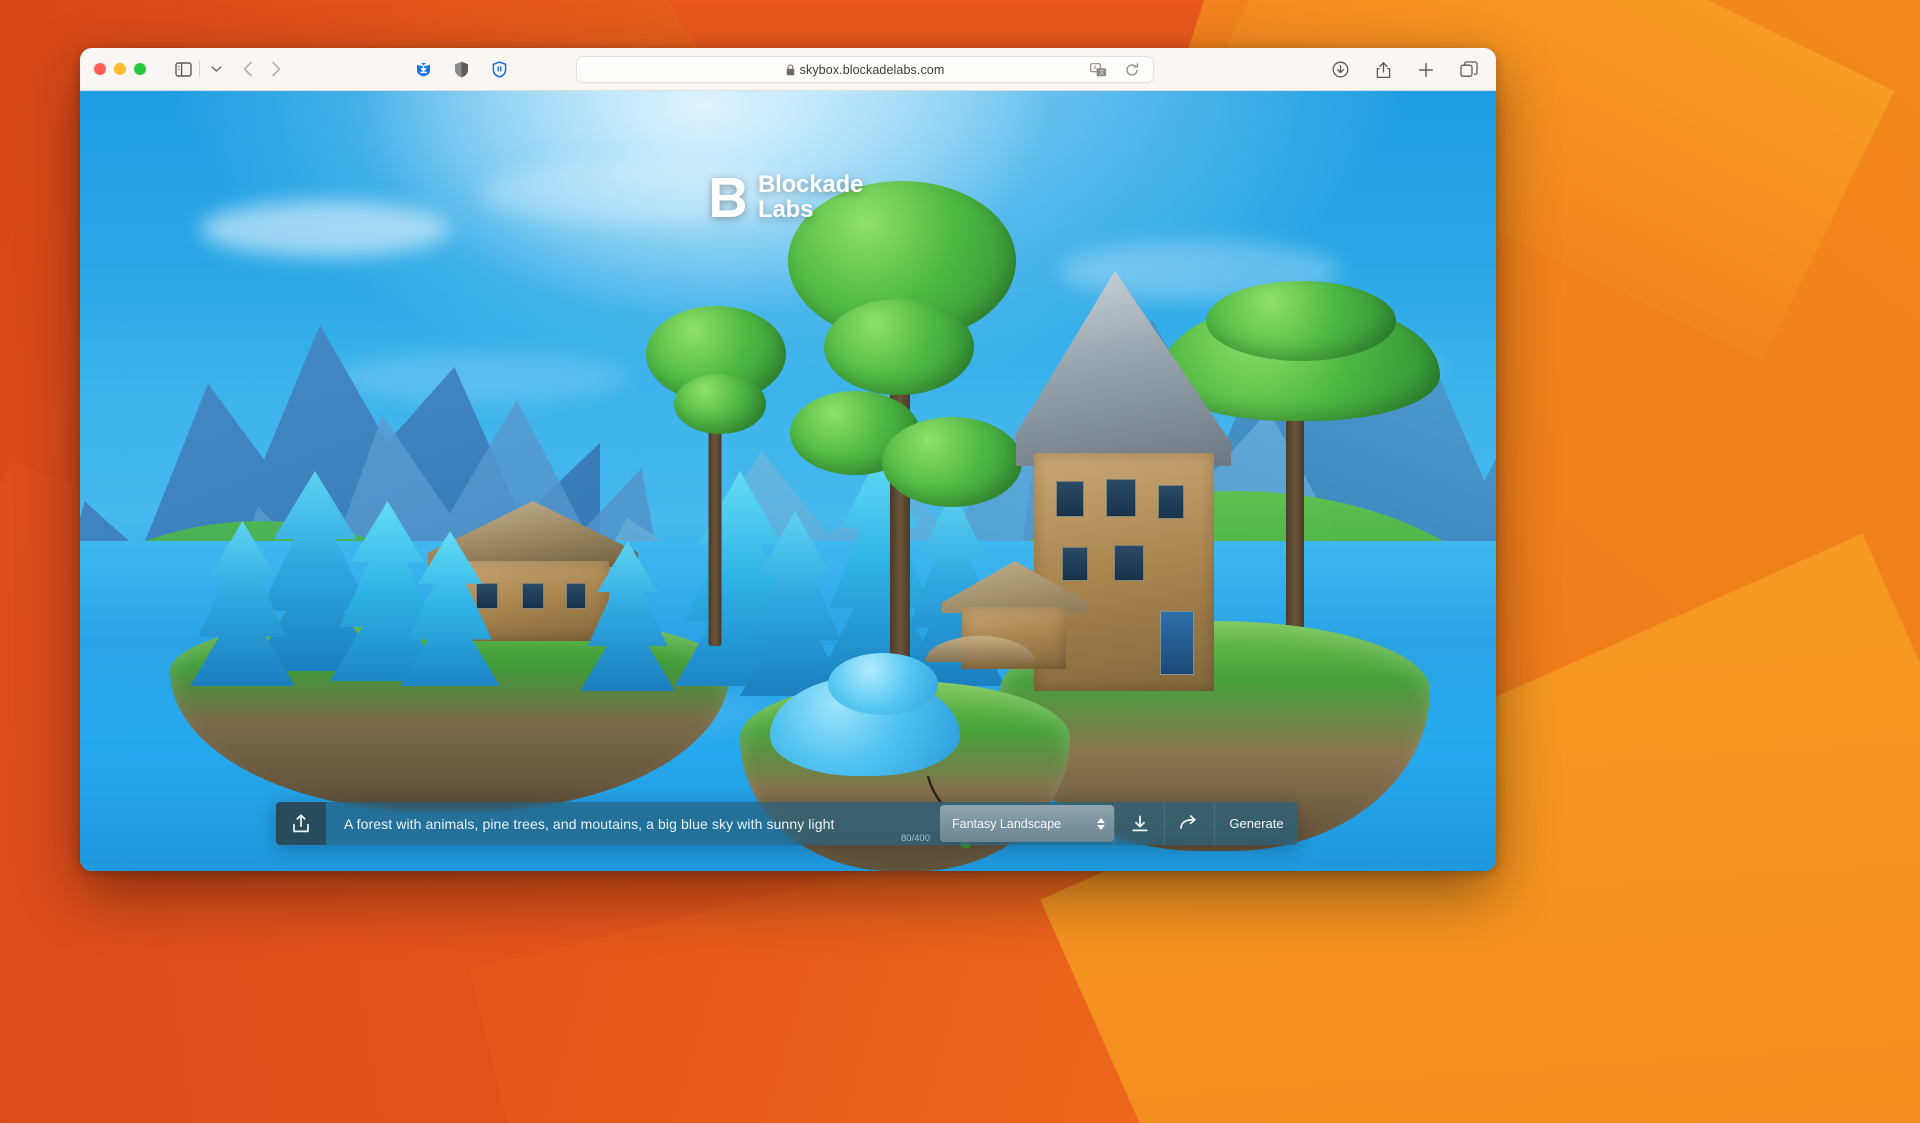  I want to click on logo-line-2: Labs, so click(786, 209).